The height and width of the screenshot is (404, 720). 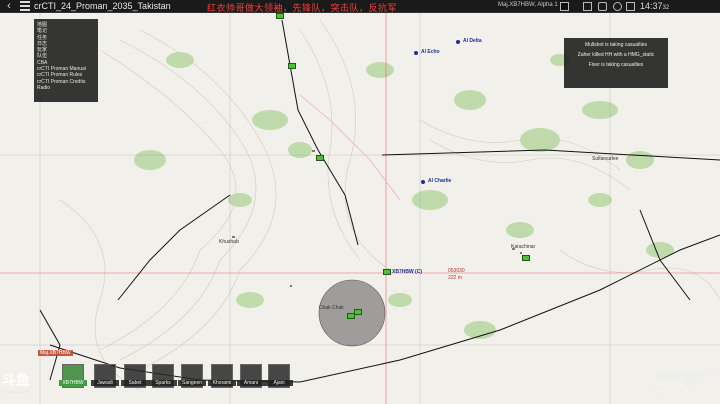 I want to click on window-icon, so click(x=602, y=6).